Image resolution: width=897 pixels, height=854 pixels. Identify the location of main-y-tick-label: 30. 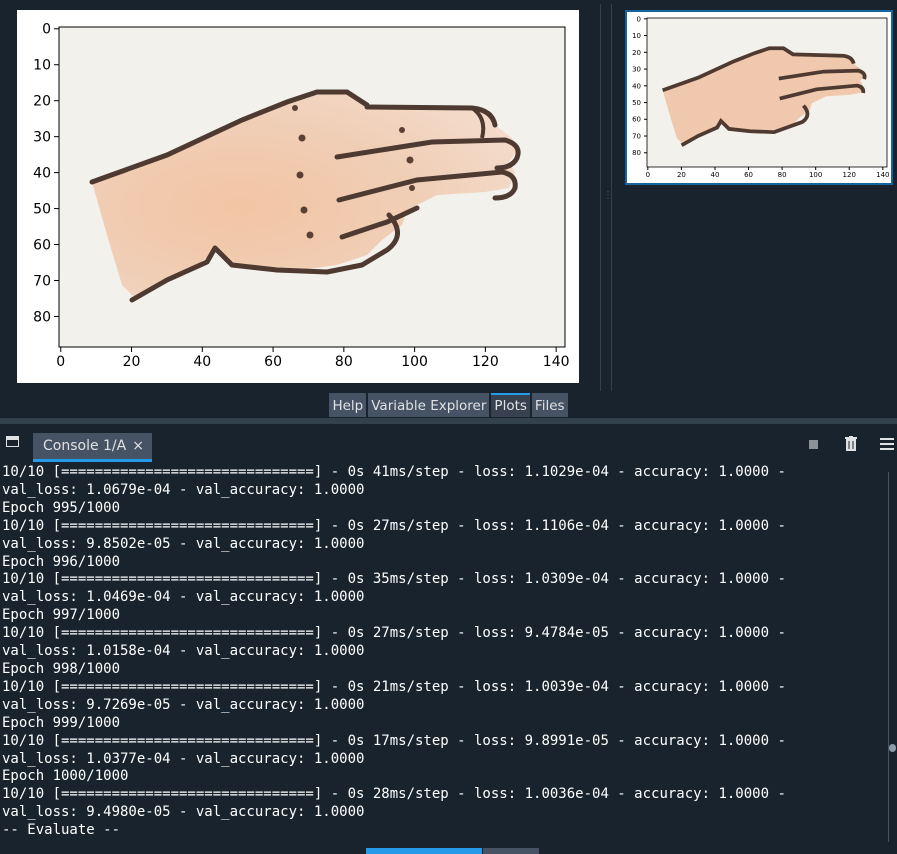
(42, 138).